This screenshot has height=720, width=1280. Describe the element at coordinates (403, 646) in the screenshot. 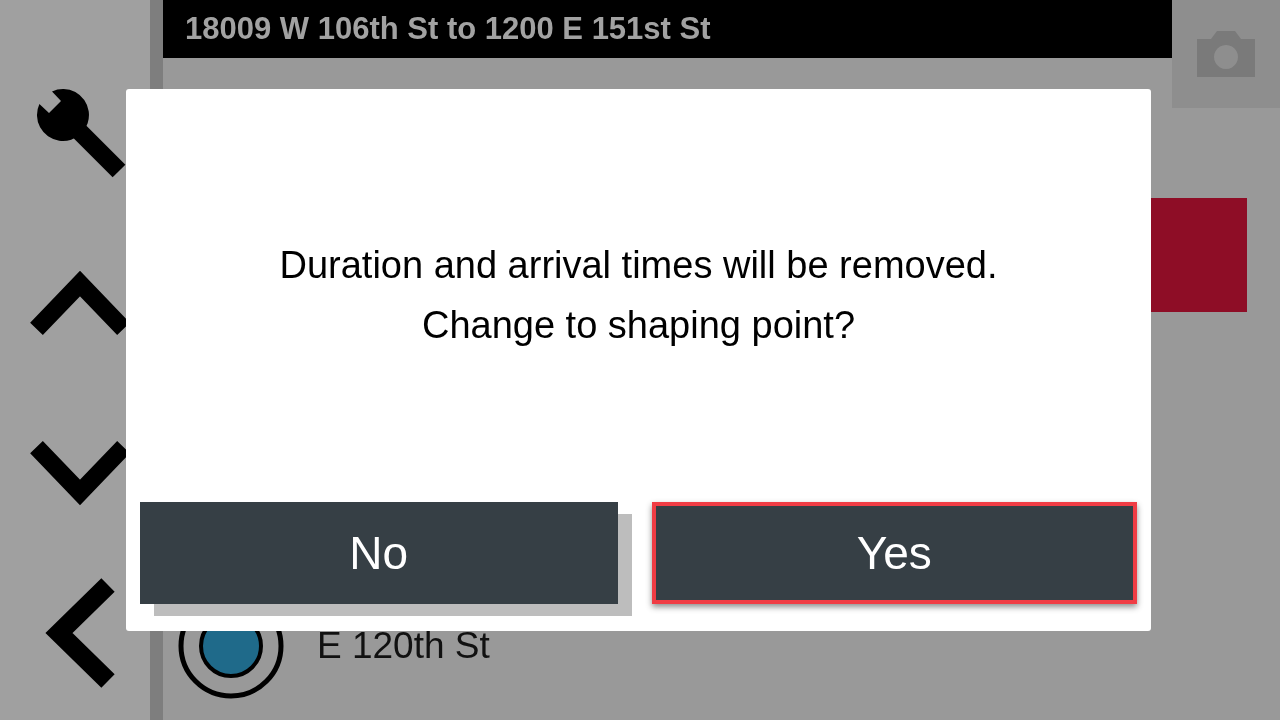

I see `stop-name: E 120th St` at that location.